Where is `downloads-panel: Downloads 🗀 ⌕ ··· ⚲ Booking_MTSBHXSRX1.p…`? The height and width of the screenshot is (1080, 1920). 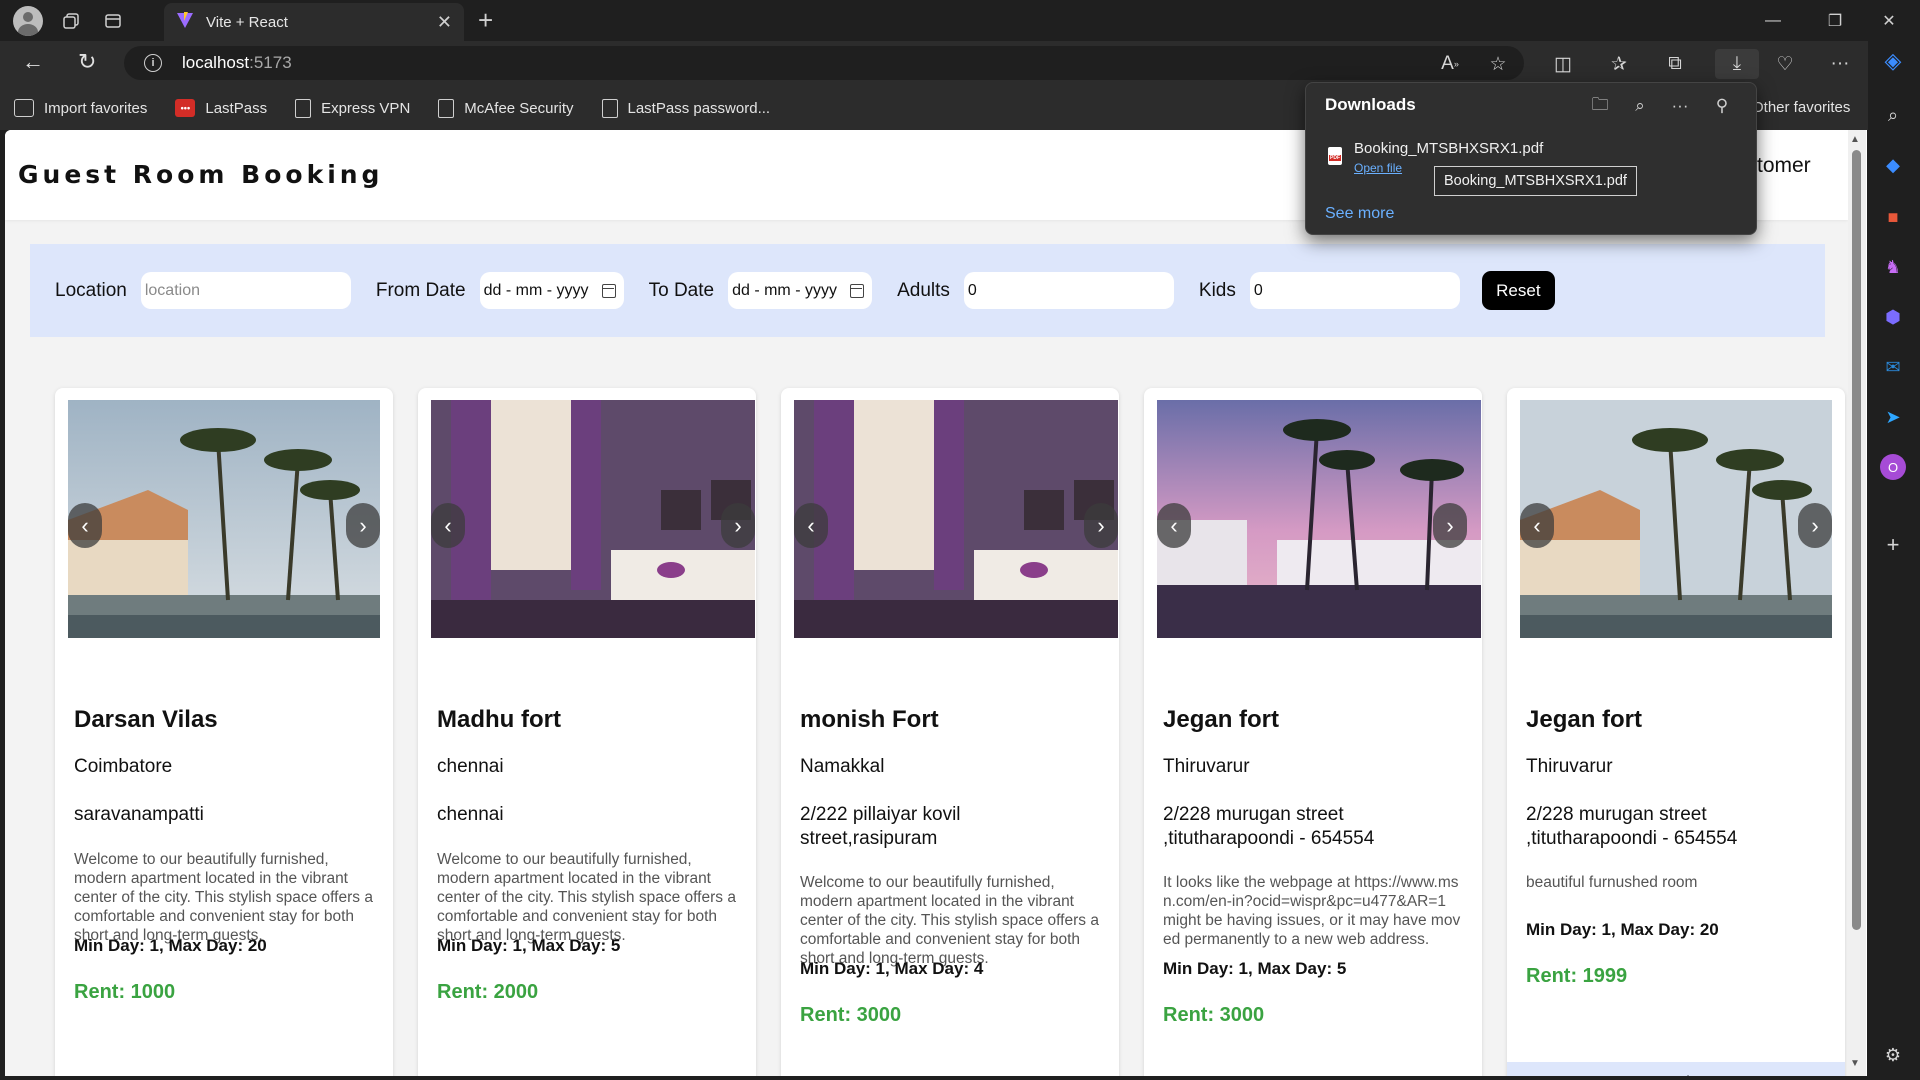 downloads-panel: Downloads 🗀 ⌕ ··· ⚲ Booking_MTSBHXSRX1.p… is located at coordinates (1531, 158).